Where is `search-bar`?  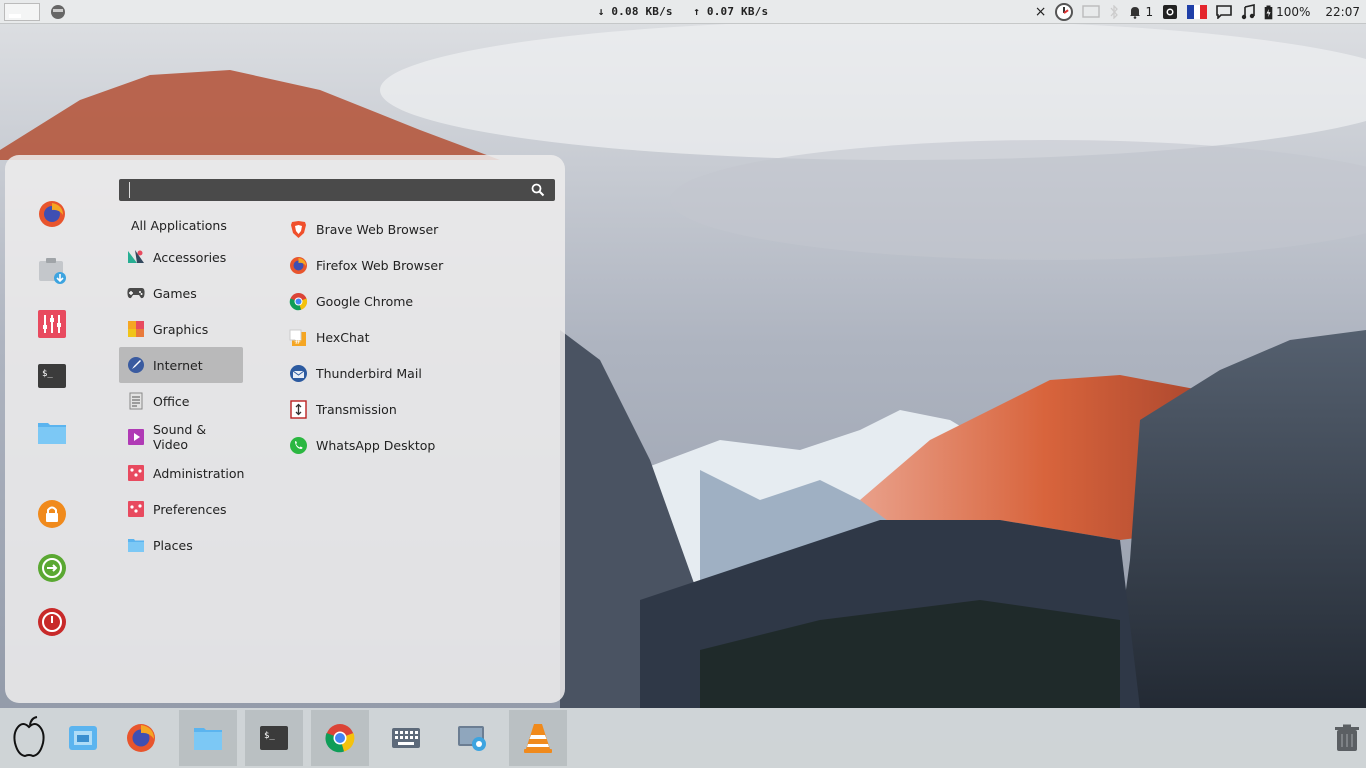 search-bar is located at coordinates (337, 190).